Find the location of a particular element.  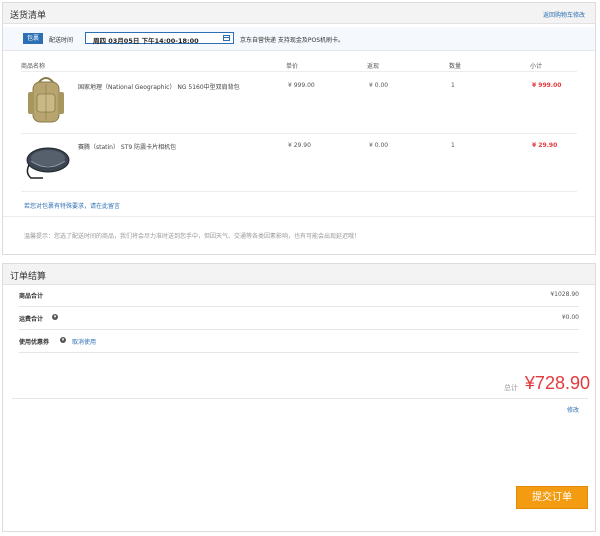

delivery-time-select: 周四 03月05日 下午14:00-18:00 is located at coordinates (159, 38).